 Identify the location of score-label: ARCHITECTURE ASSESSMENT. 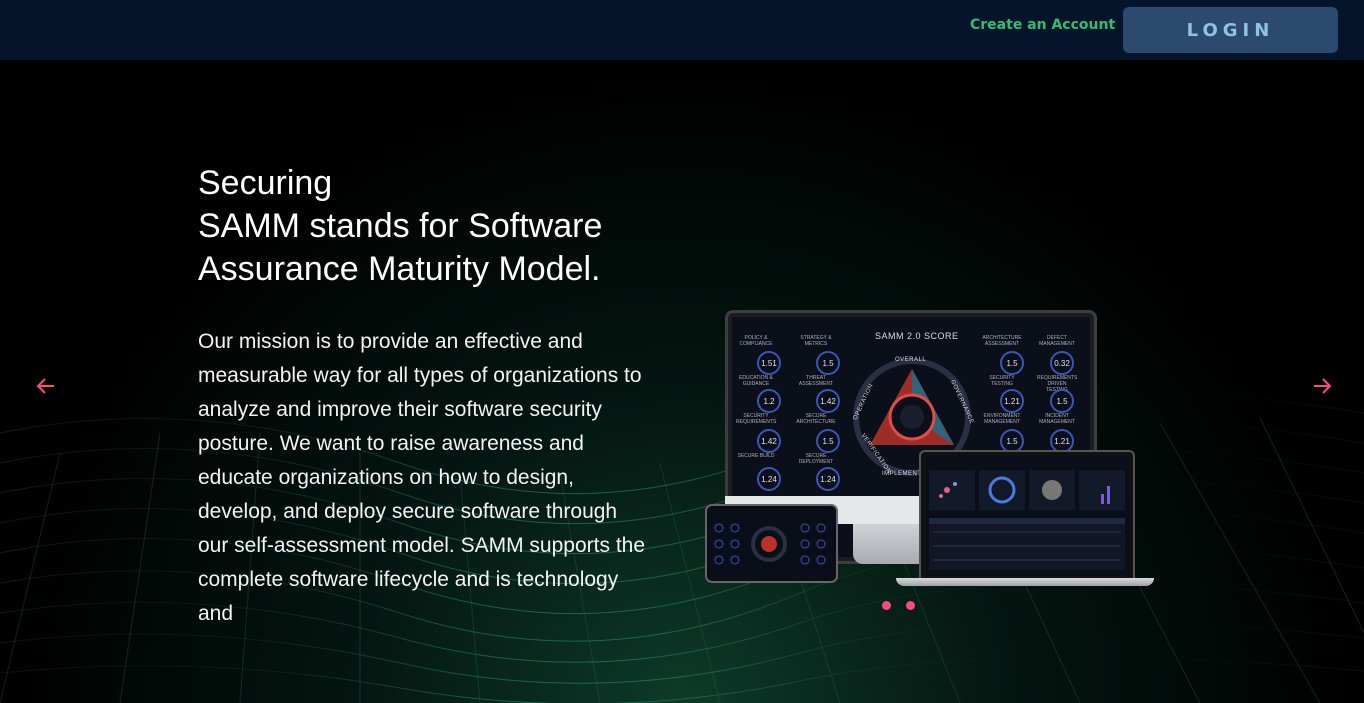
(1002, 341).